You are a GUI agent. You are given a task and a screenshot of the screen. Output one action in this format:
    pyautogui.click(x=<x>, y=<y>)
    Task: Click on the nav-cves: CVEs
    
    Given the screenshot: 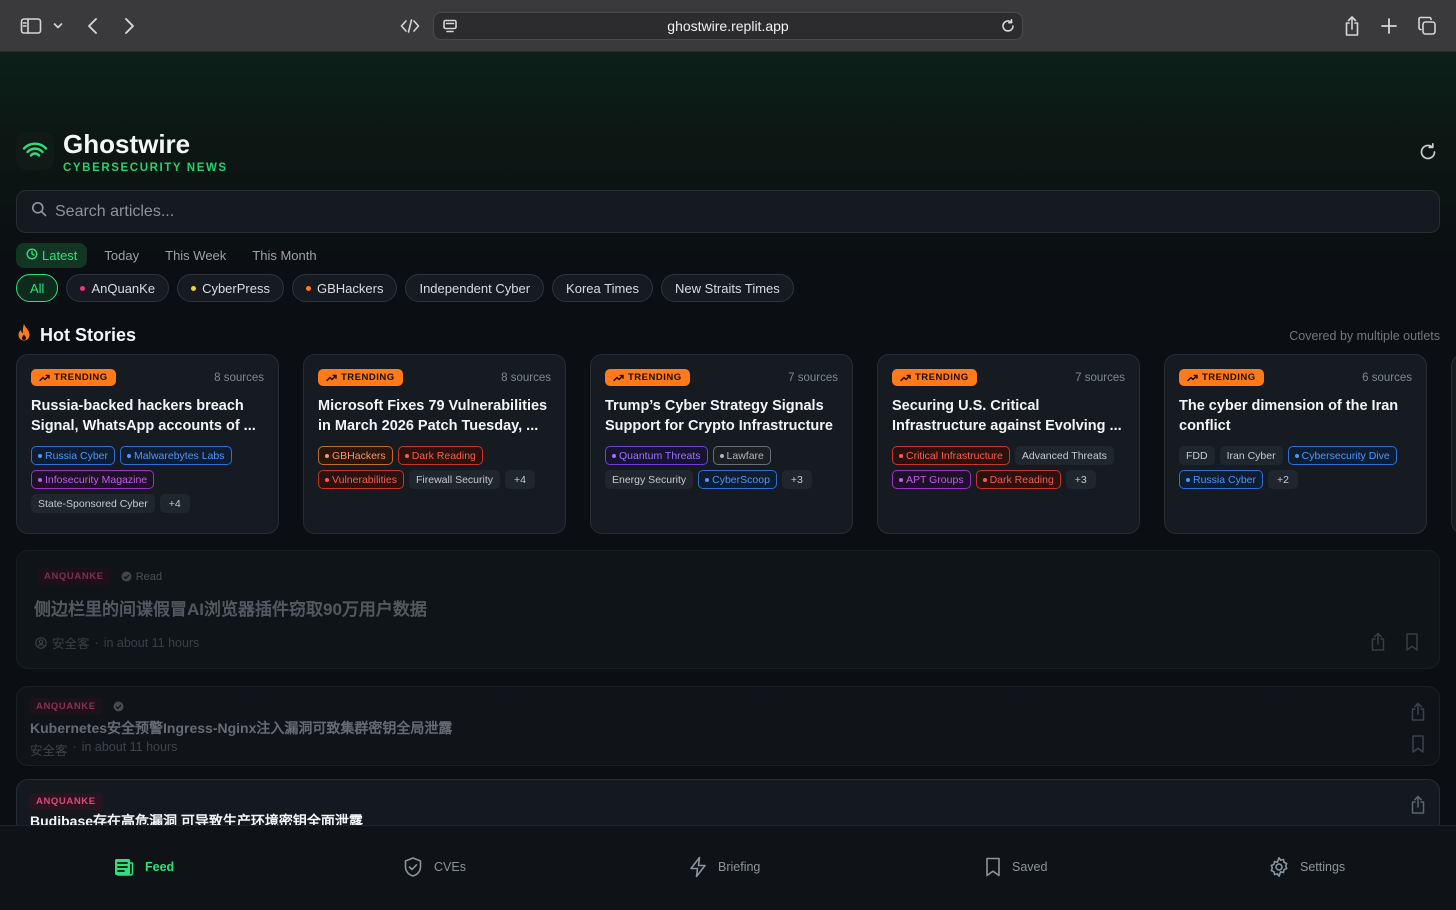 What is the action you would take?
    pyautogui.click(x=434, y=867)
    